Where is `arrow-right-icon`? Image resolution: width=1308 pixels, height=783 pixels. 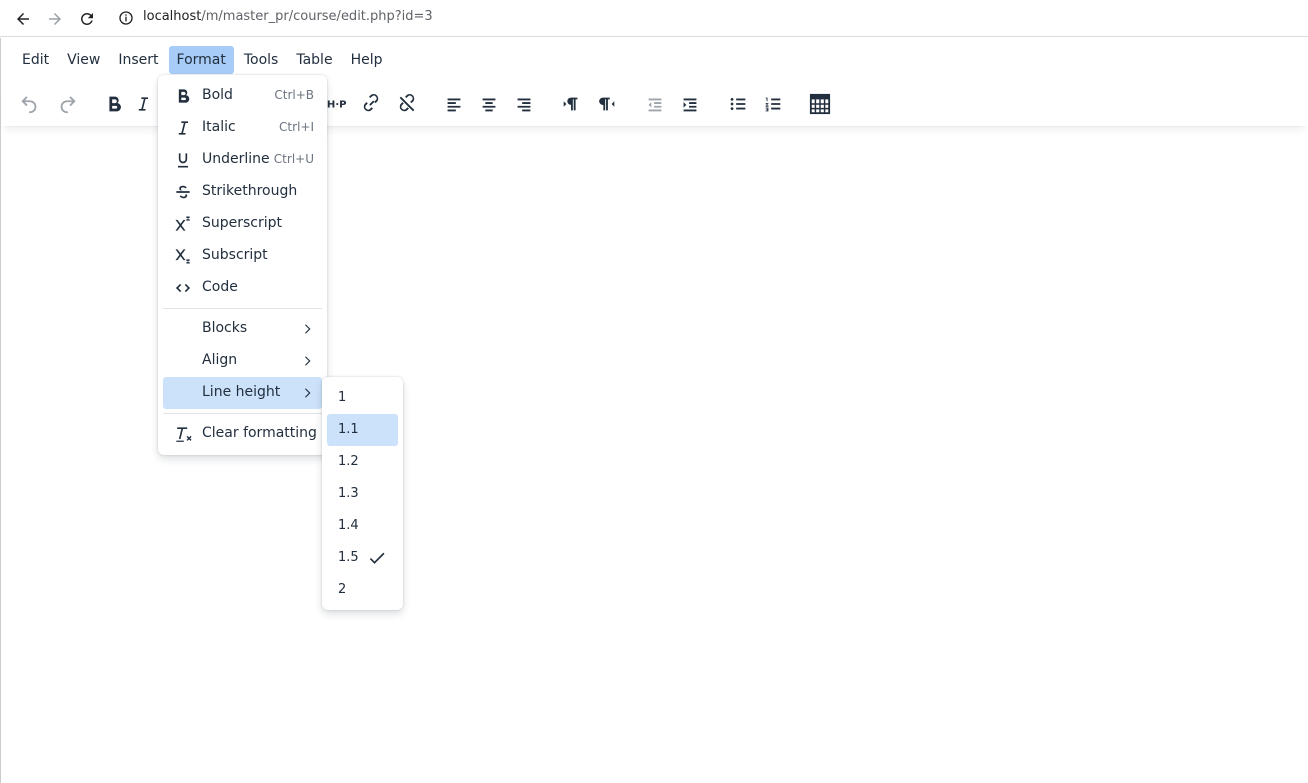 arrow-right-icon is located at coordinates (55, 19).